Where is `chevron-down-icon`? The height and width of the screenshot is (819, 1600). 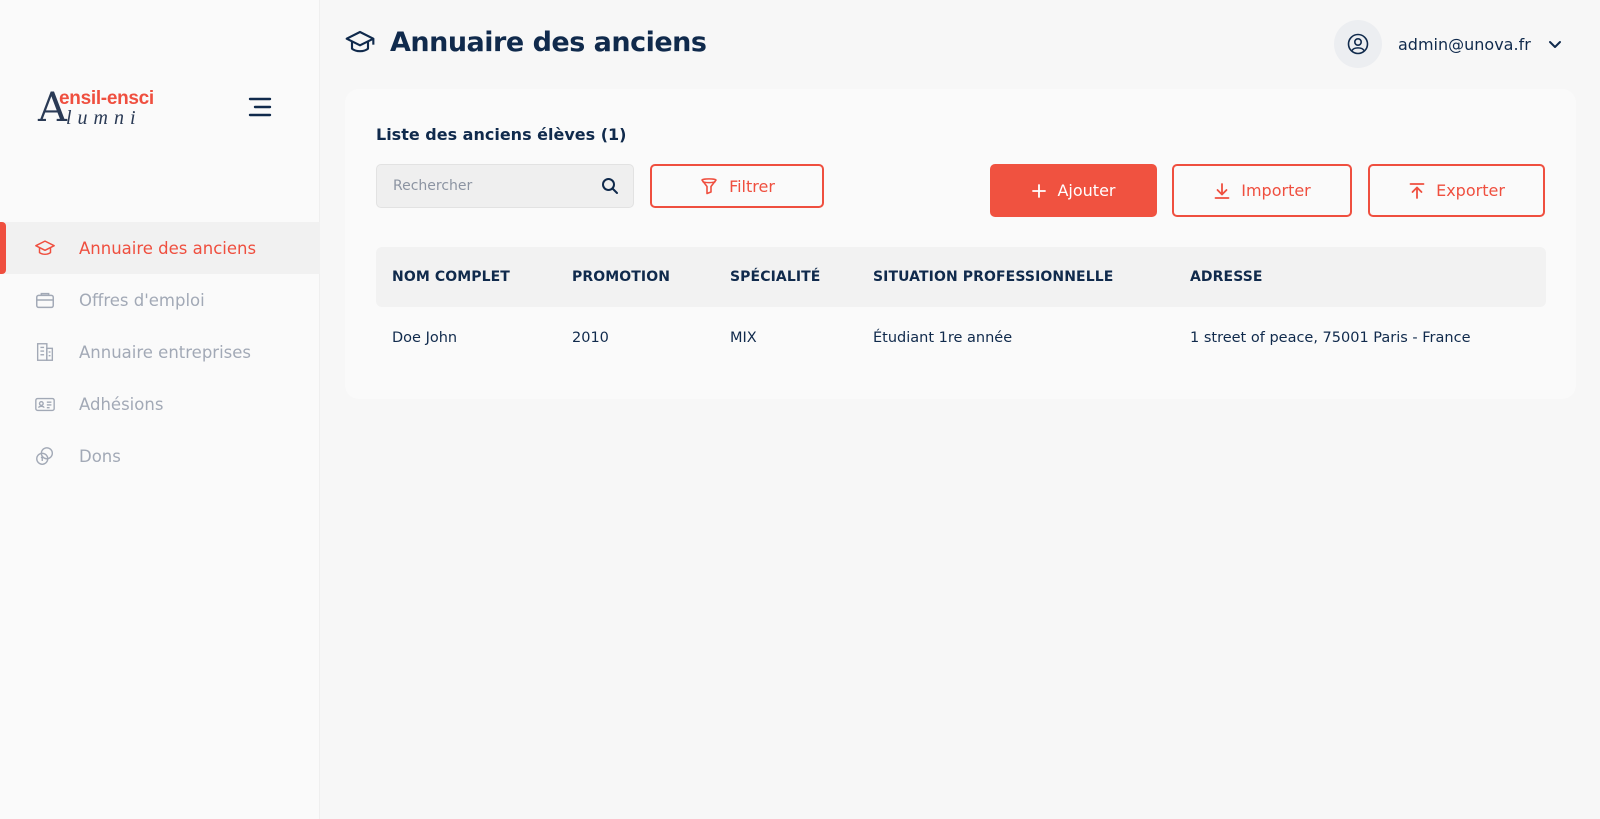 chevron-down-icon is located at coordinates (1555, 44).